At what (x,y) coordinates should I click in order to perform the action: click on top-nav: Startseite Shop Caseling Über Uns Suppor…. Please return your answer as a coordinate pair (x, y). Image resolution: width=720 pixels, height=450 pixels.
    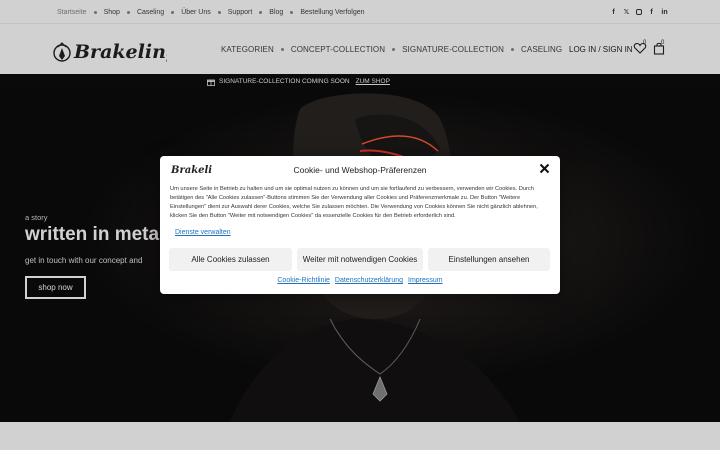
    Looking at the image, I should click on (211, 12).